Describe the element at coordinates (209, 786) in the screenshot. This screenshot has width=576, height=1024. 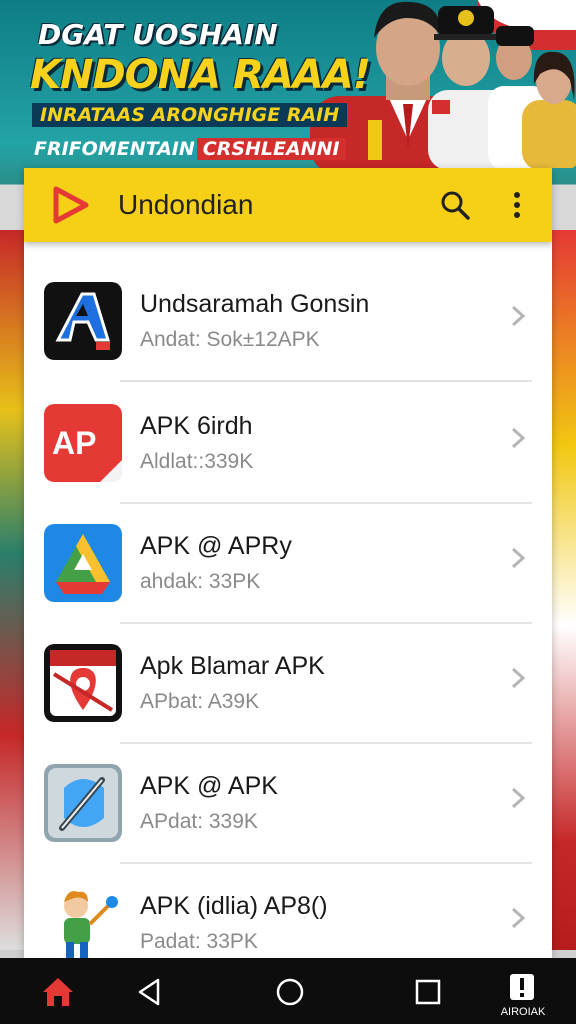
I see `app-name: APK @ APK` at that location.